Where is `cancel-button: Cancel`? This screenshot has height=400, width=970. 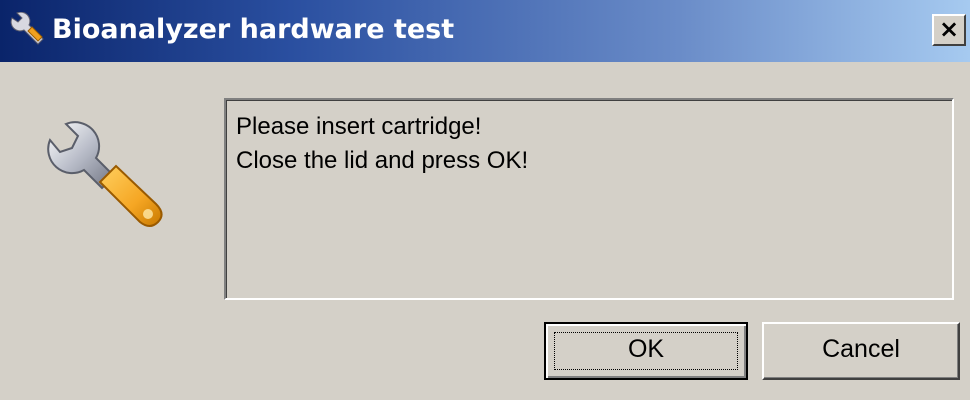 cancel-button: Cancel is located at coordinates (861, 351).